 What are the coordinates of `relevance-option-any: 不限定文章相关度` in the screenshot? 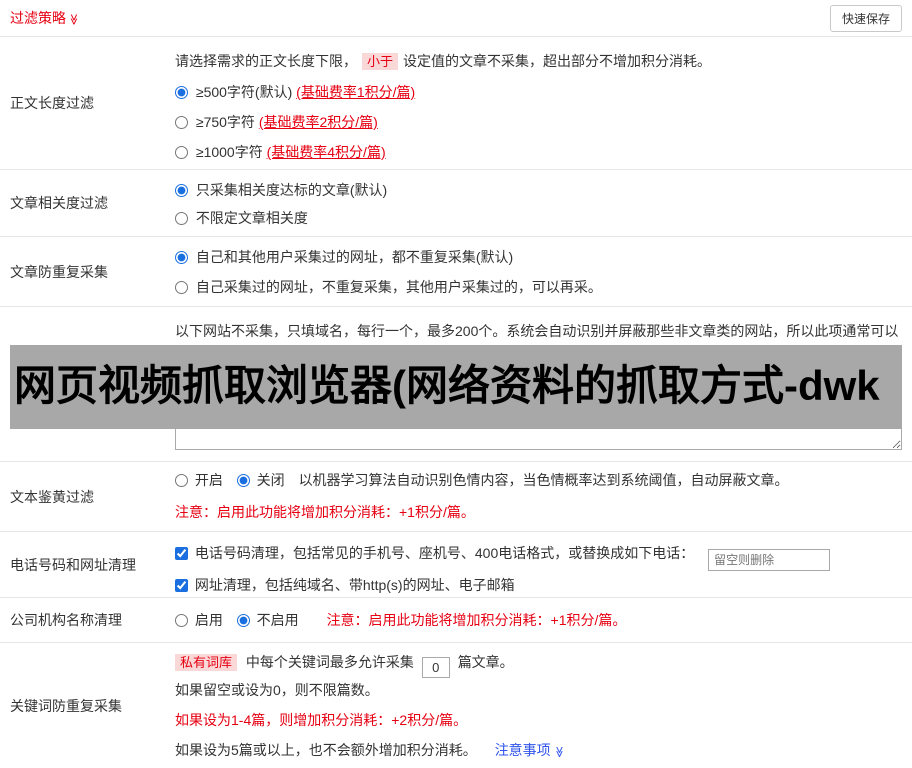 It's located at (538, 218).